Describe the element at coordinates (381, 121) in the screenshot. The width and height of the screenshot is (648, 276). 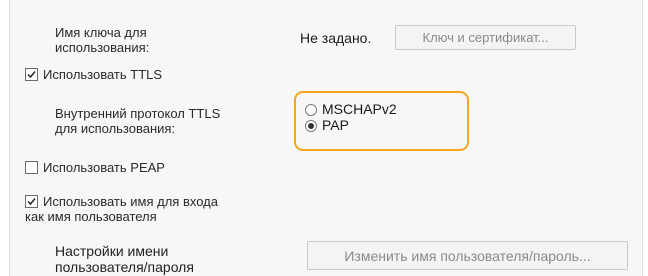
I see `protocol-highlight` at that location.